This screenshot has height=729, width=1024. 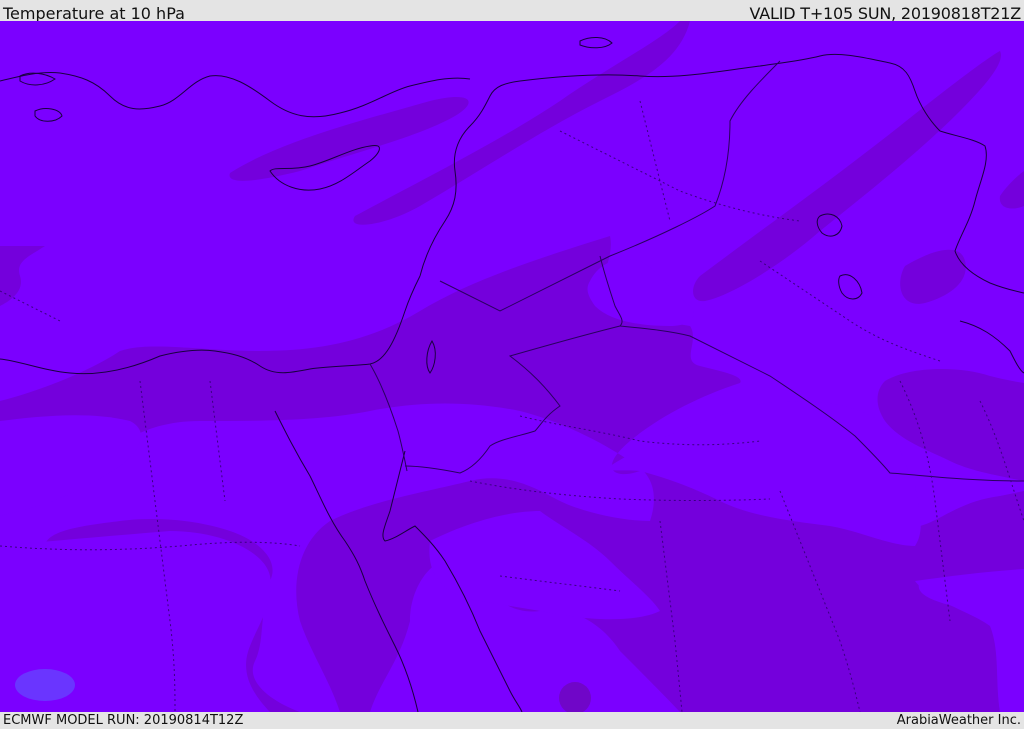 I want to click on brand-label: ArabiaWeather Inc., so click(x=958, y=720).